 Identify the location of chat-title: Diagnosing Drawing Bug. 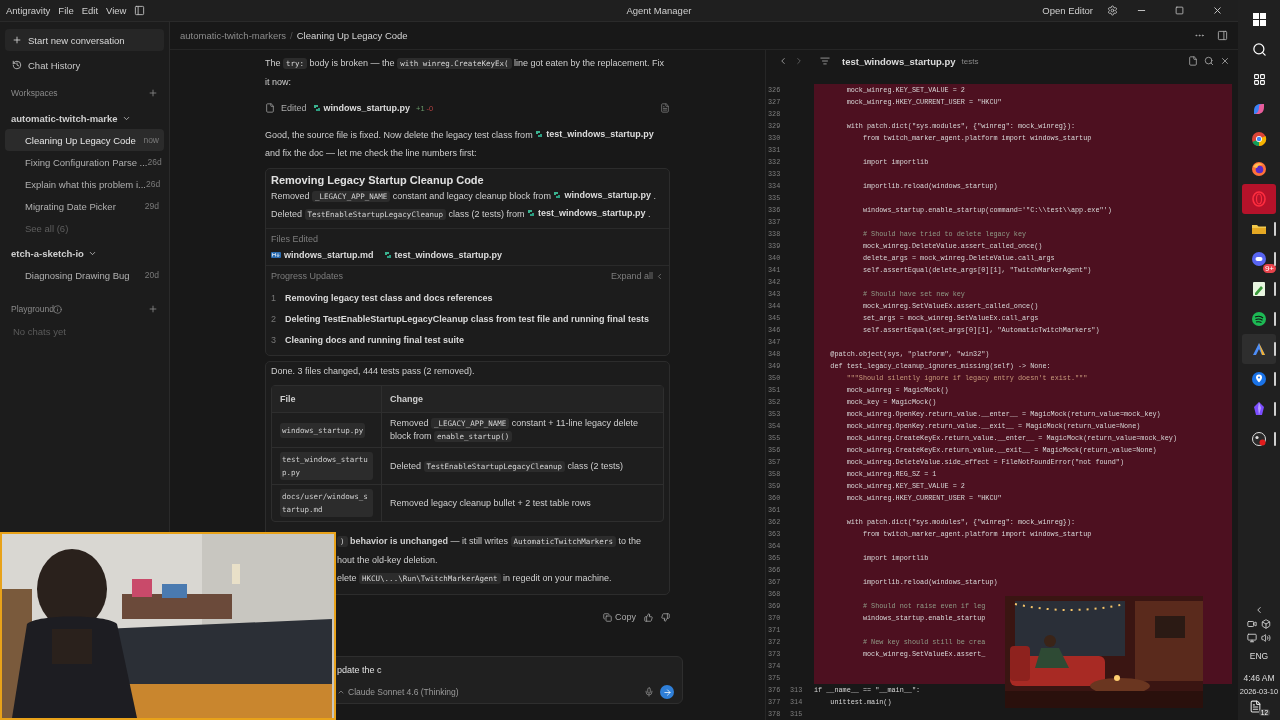
(77, 275).